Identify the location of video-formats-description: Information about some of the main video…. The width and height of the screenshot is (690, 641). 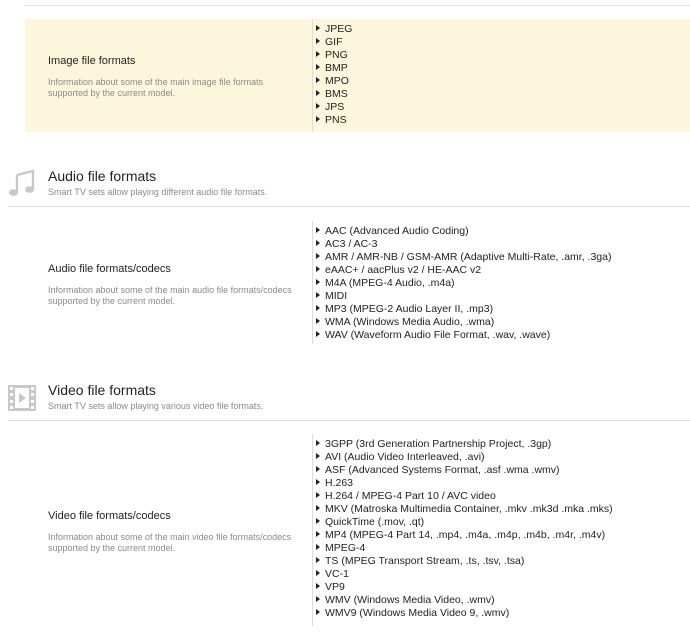
(170, 542).